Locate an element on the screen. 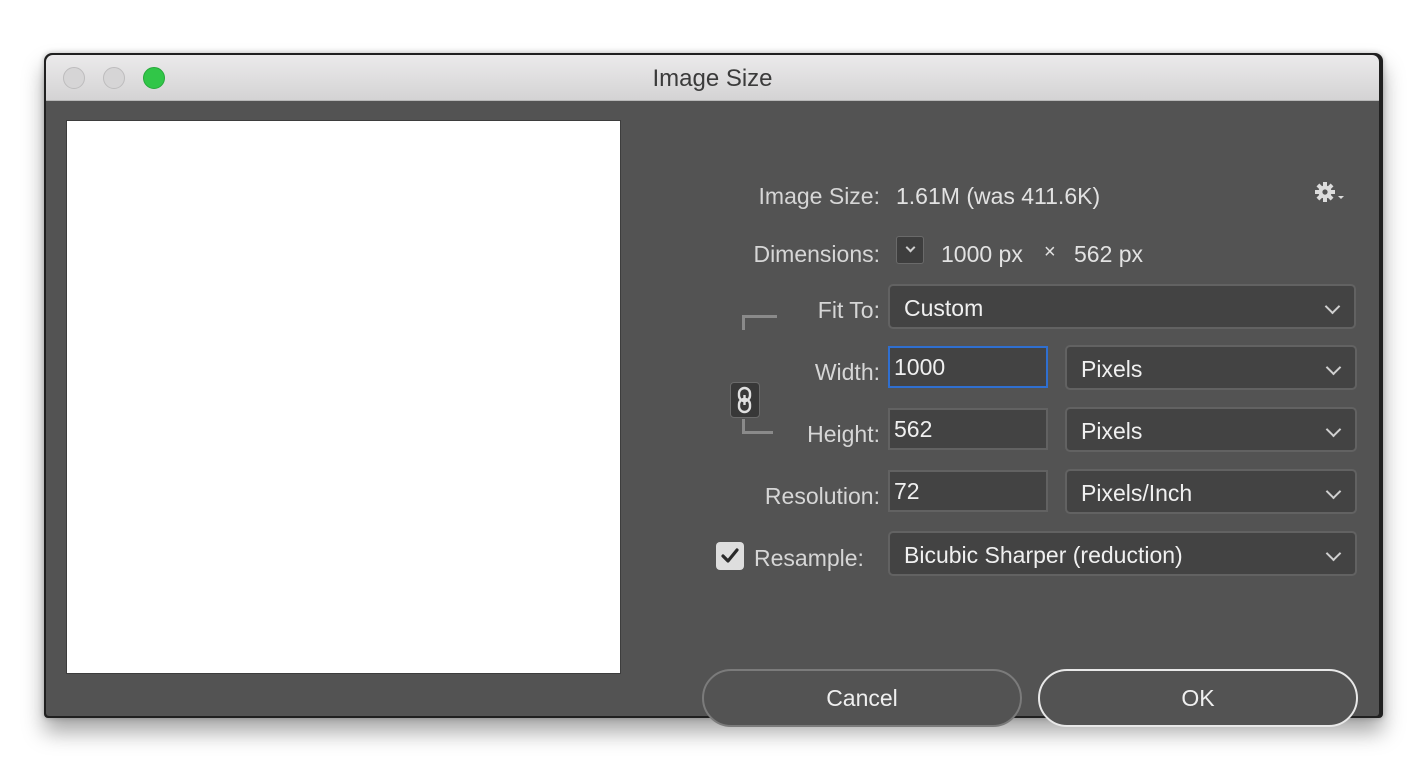 The width and height of the screenshot is (1428, 771). ok-button: OK is located at coordinates (1198, 698).